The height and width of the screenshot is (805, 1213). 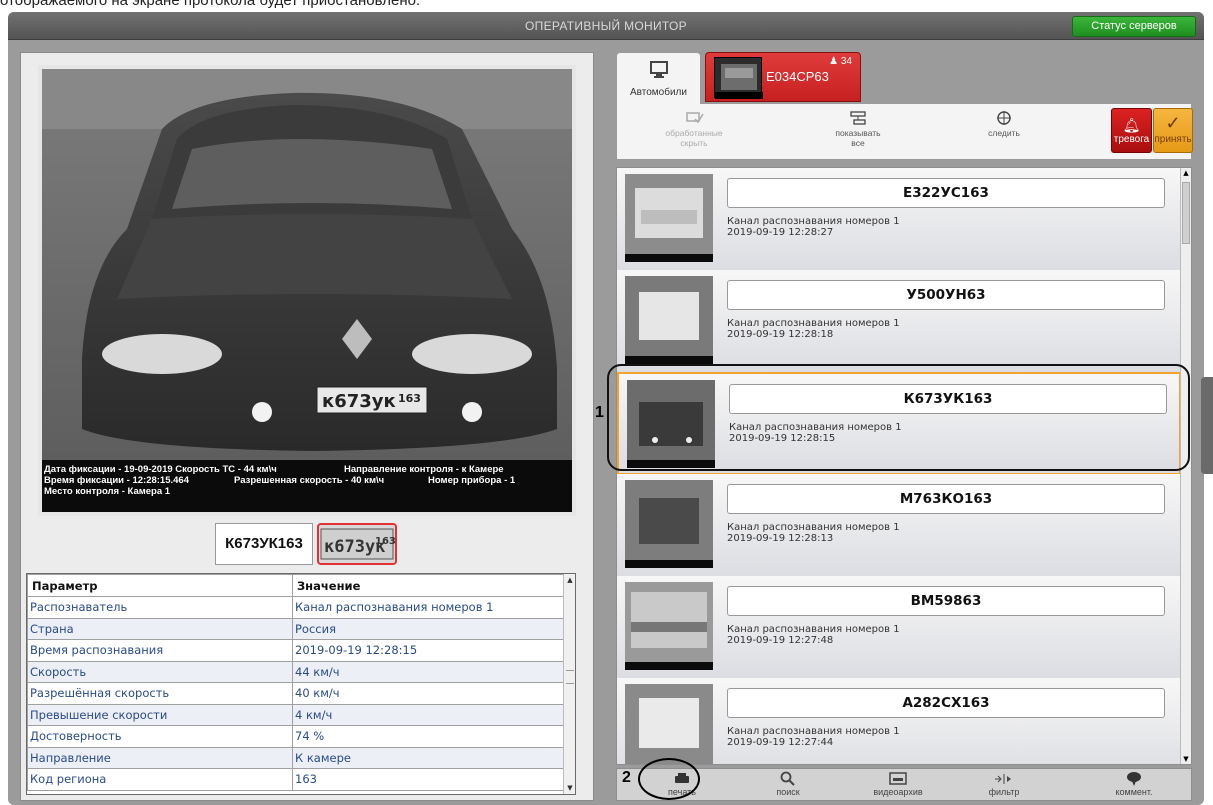 What do you see at coordinates (788, 792) in the screenshot?
I see `search-label: поиск` at bounding box center [788, 792].